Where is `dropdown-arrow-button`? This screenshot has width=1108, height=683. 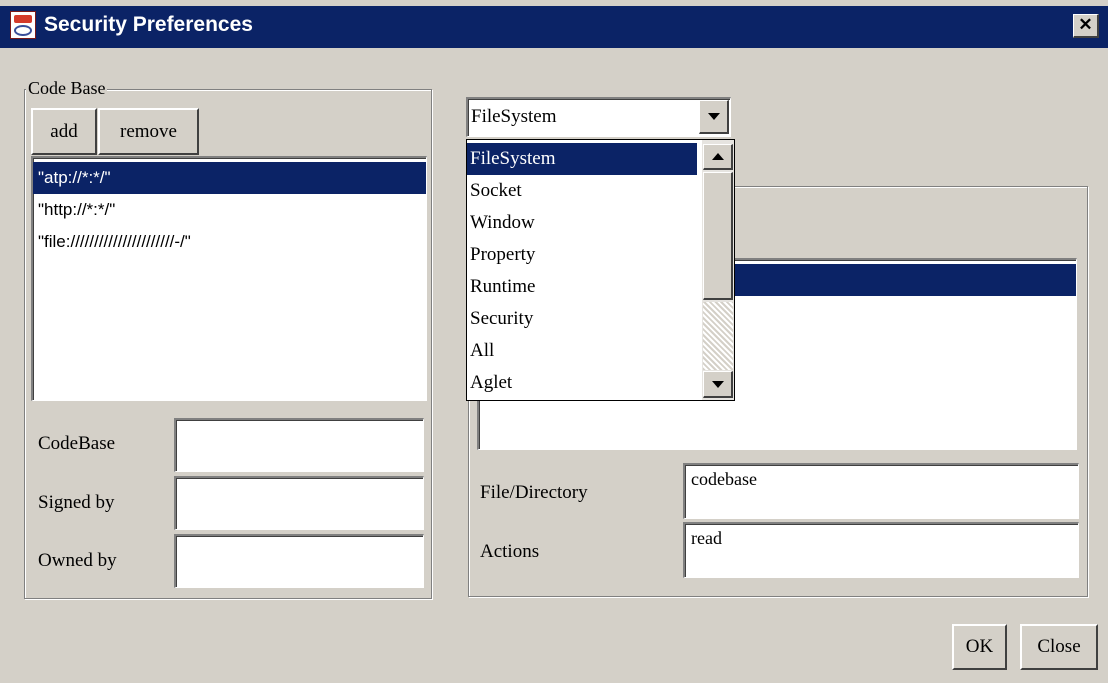
dropdown-arrow-button is located at coordinates (714, 117).